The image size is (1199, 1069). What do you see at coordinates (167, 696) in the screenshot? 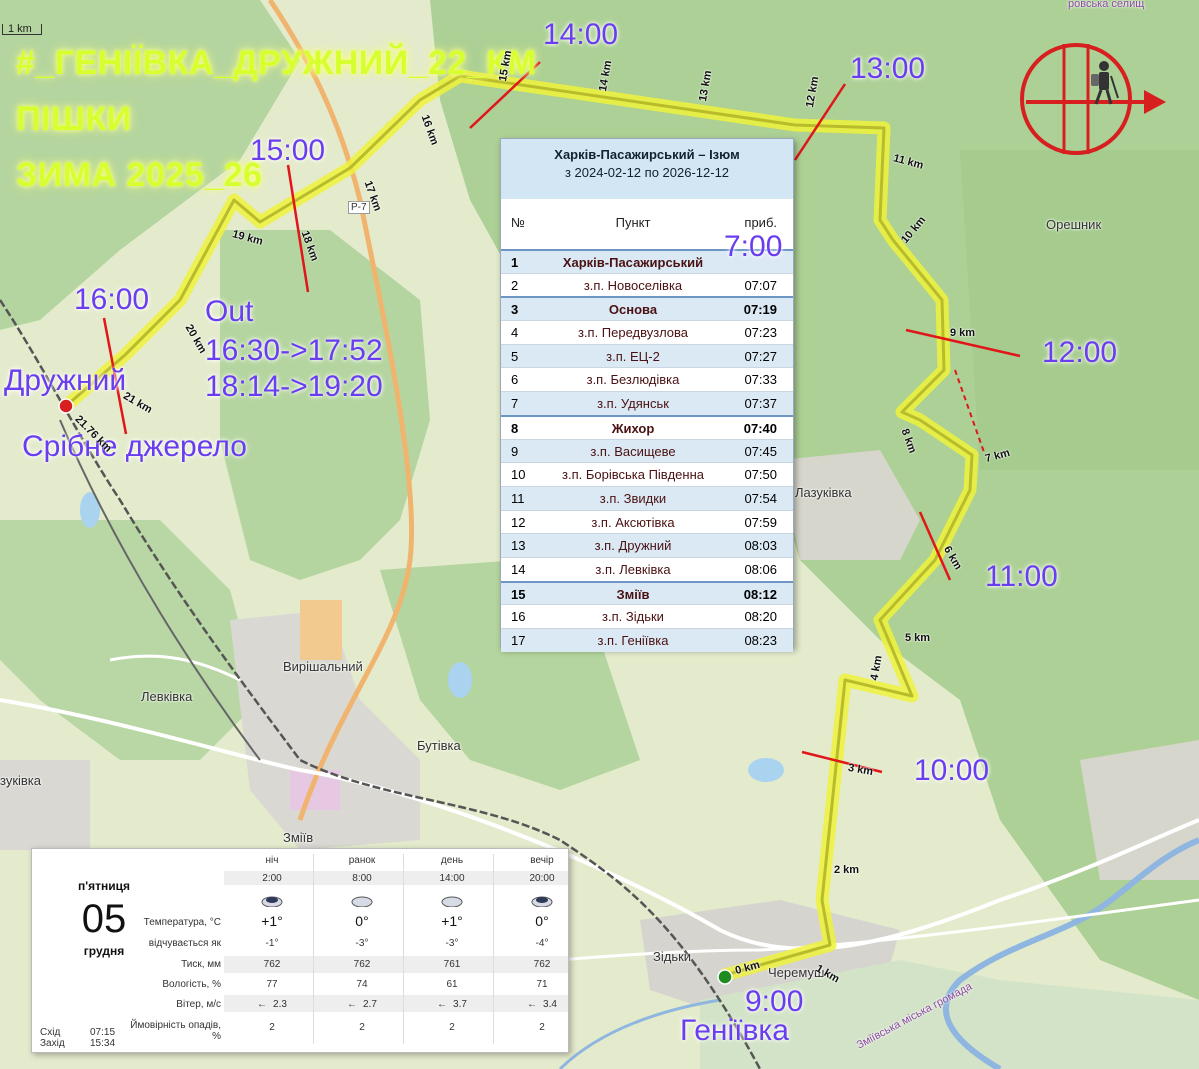
I see `town-label: Левківка` at bounding box center [167, 696].